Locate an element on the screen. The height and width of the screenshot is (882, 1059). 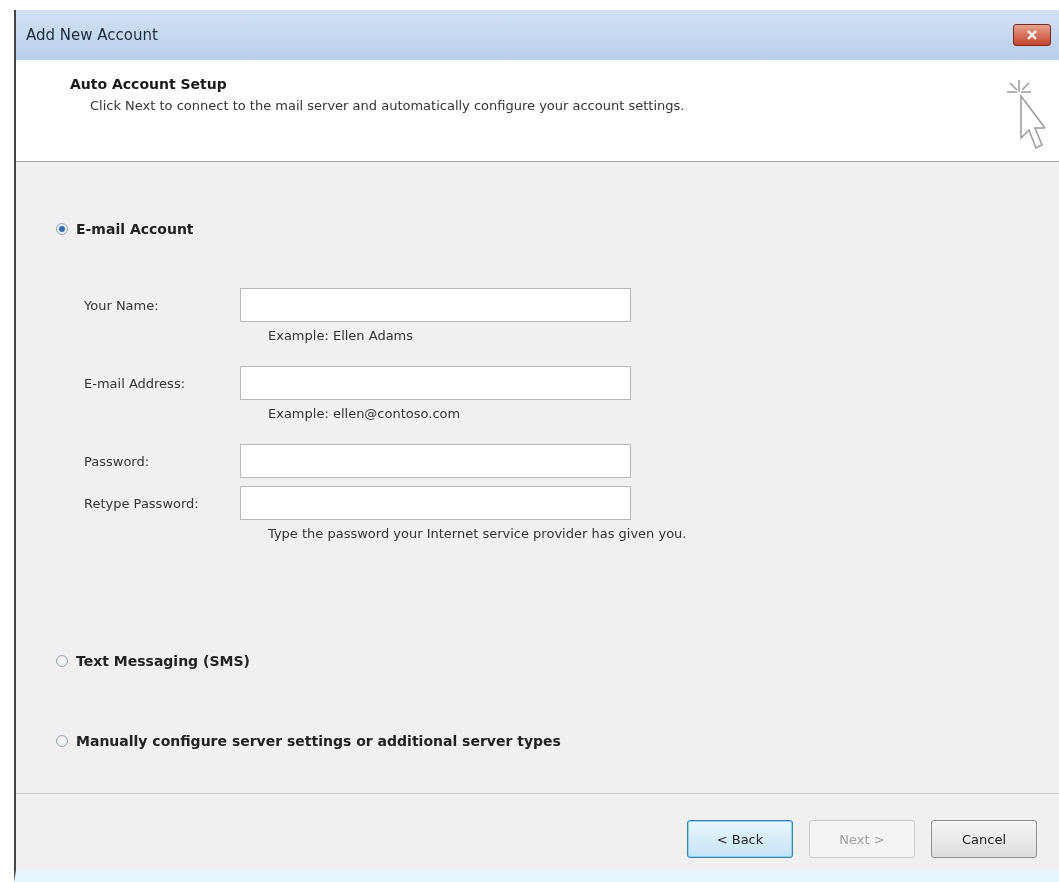
field-label: Password: is located at coordinates (117, 461).